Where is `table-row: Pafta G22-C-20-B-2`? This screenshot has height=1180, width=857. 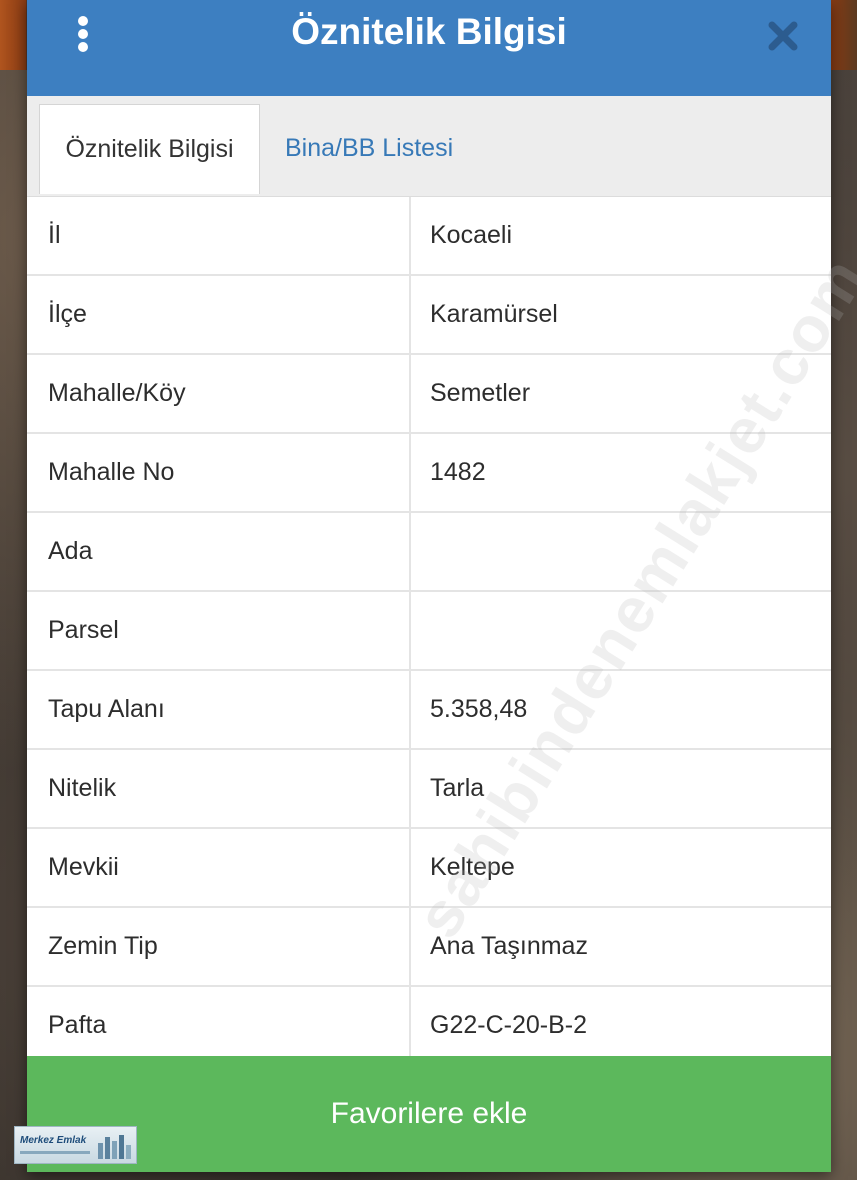 table-row: Pafta G22-C-20-B-2 is located at coordinates (429, 1026).